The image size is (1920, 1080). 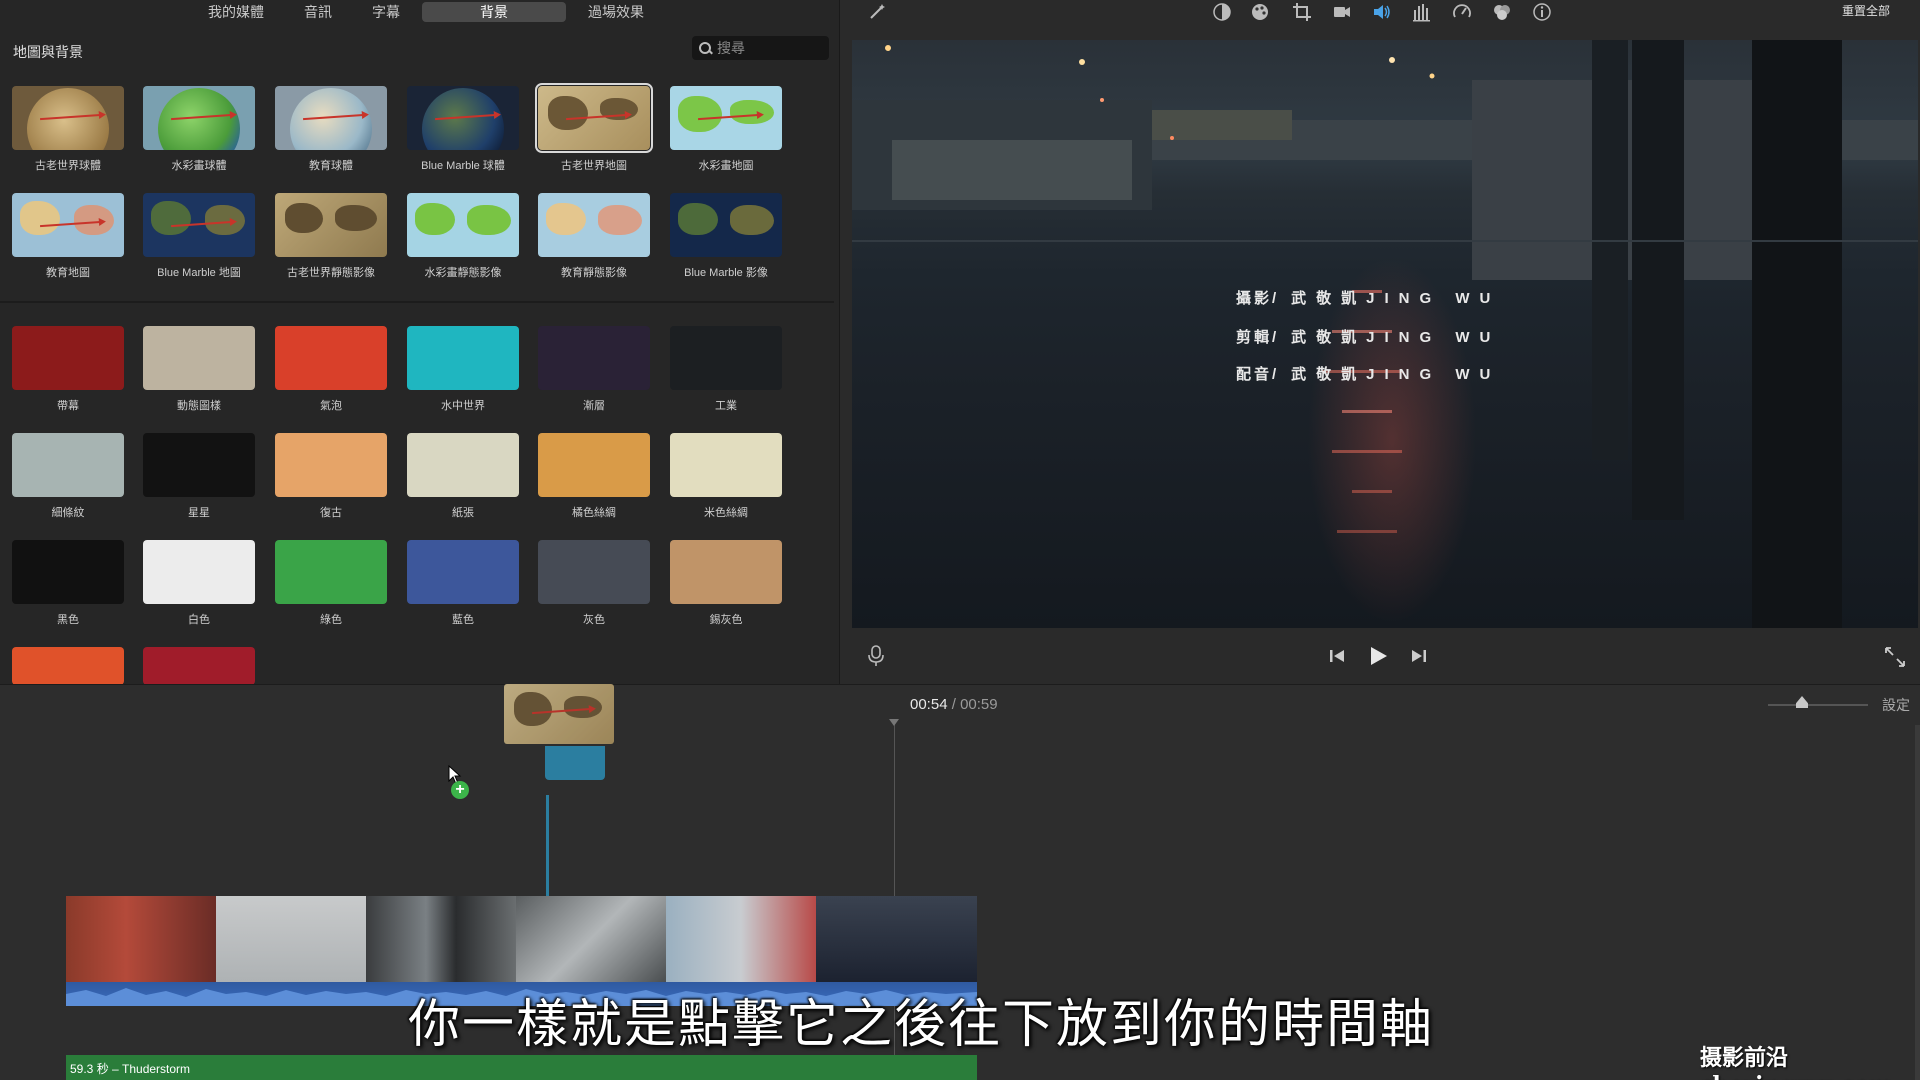 I want to click on map-item: 教育地圖, so click(x=68, y=236).